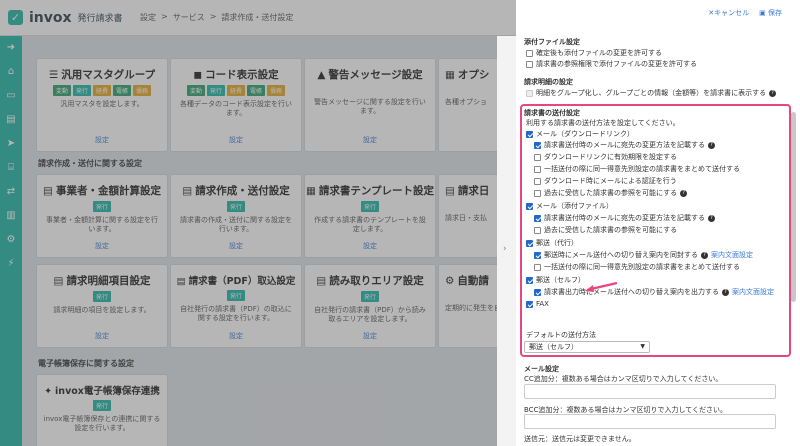 This screenshot has width=800, height=446. What do you see at coordinates (775, 13) in the screenshot?
I see `save-label: 保存` at bounding box center [775, 13].